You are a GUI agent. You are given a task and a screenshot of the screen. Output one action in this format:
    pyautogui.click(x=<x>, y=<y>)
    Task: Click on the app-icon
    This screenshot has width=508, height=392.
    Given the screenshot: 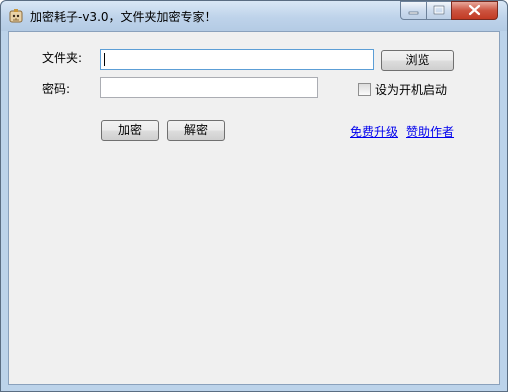 What is the action you would take?
    pyautogui.click(x=16, y=16)
    